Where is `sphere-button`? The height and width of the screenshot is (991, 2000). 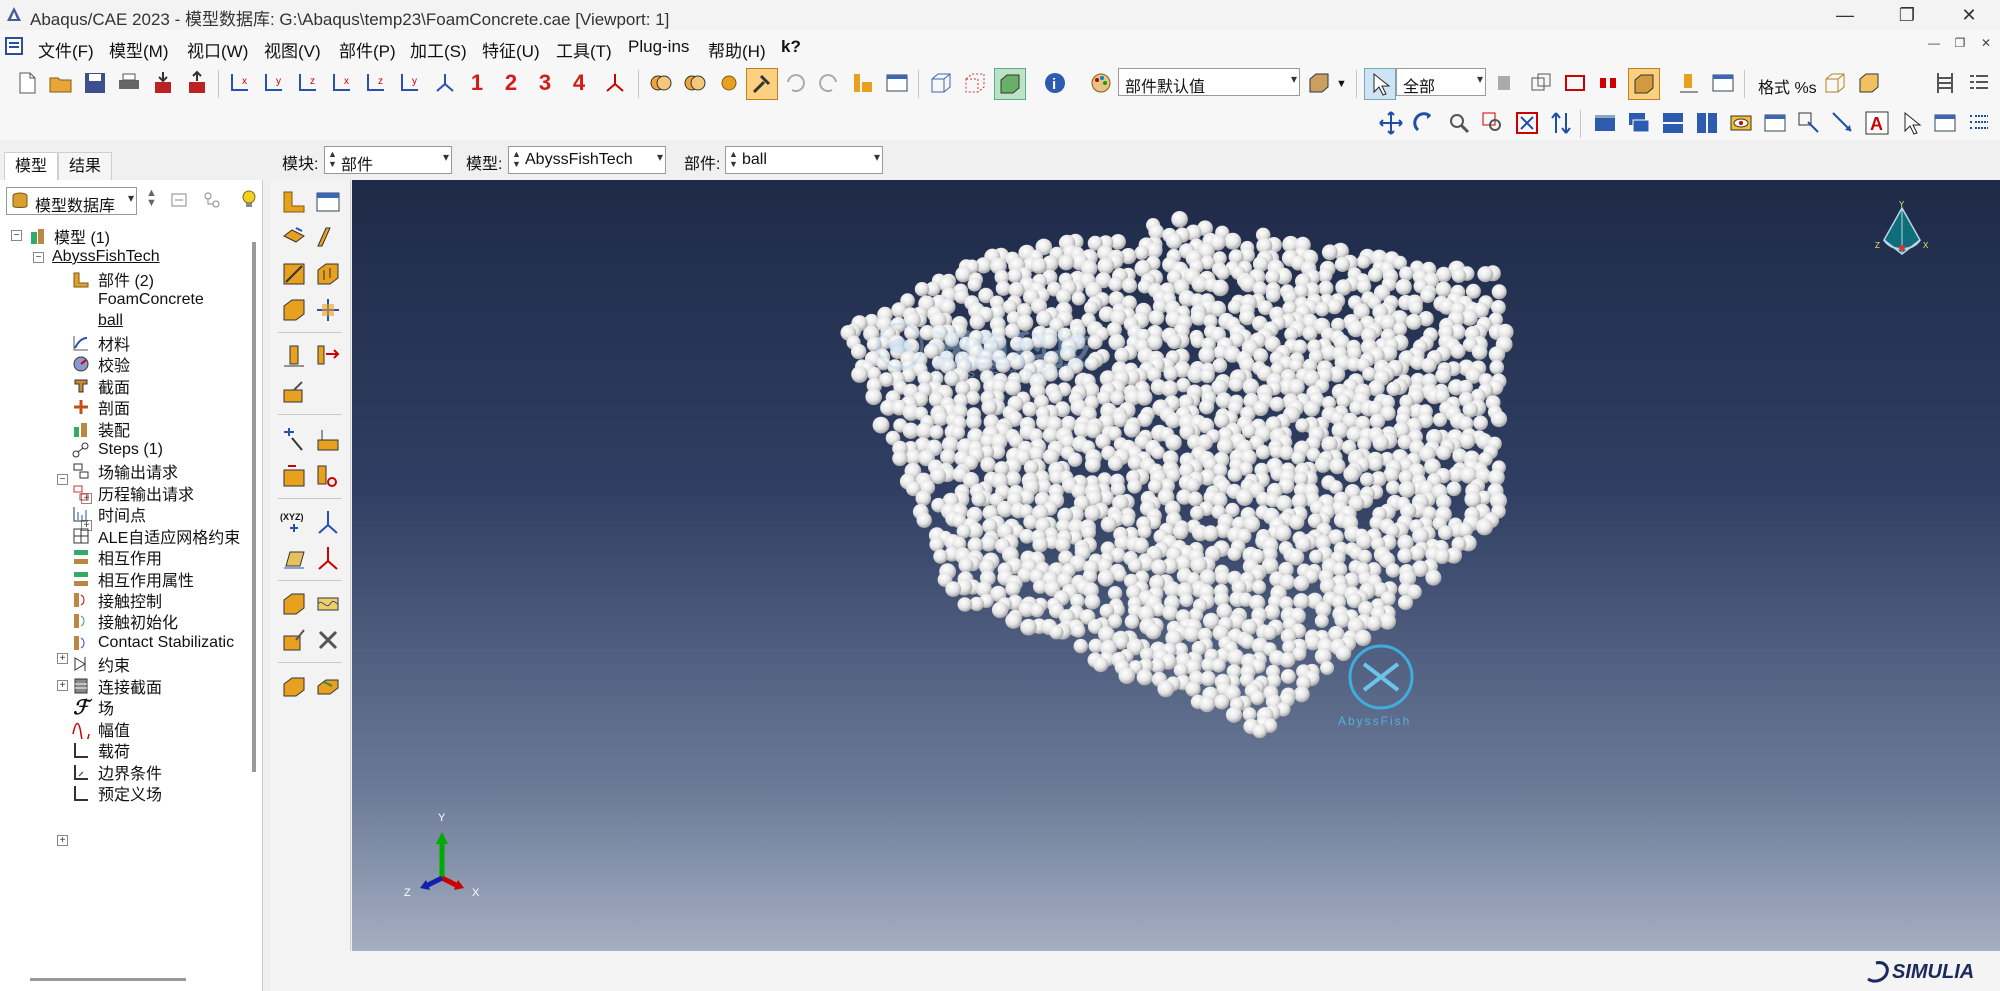
sphere-button is located at coordinates (729, 83).